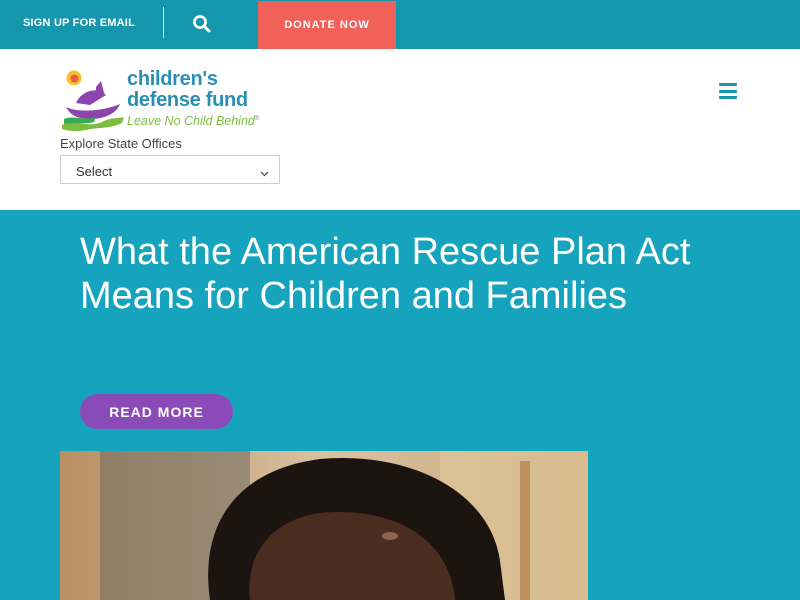  Describe the element at coordinates (202, 24) in the screenshot. I see `search-icon` at that location.